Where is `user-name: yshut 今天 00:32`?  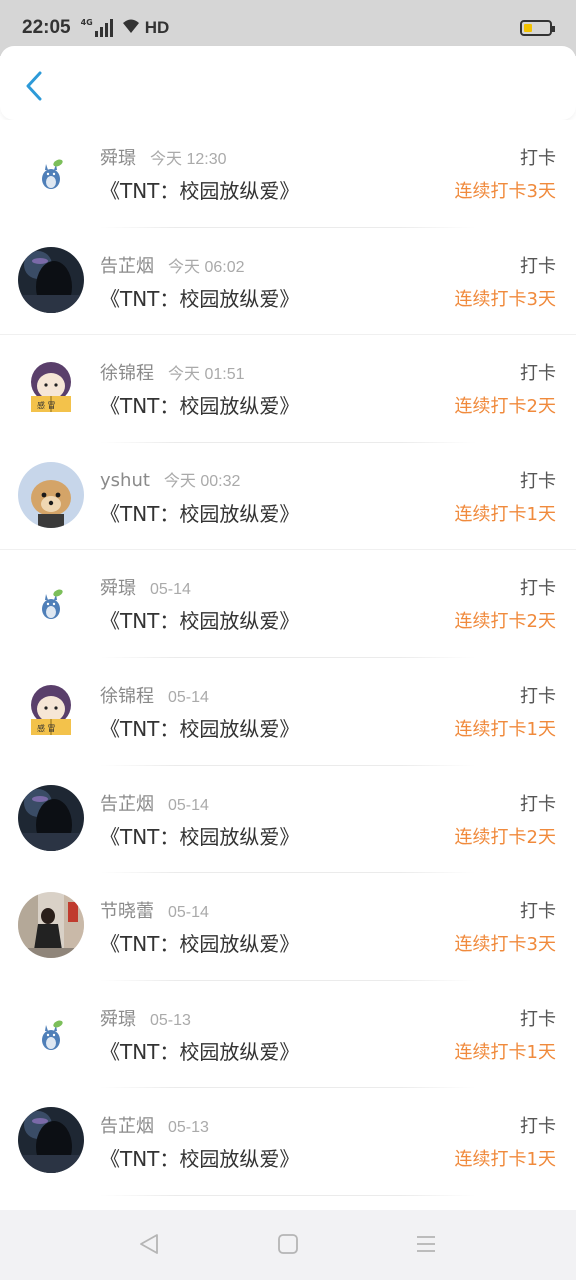
user-name: yshut 今天 00:32 is located at coordinates (170, 479).